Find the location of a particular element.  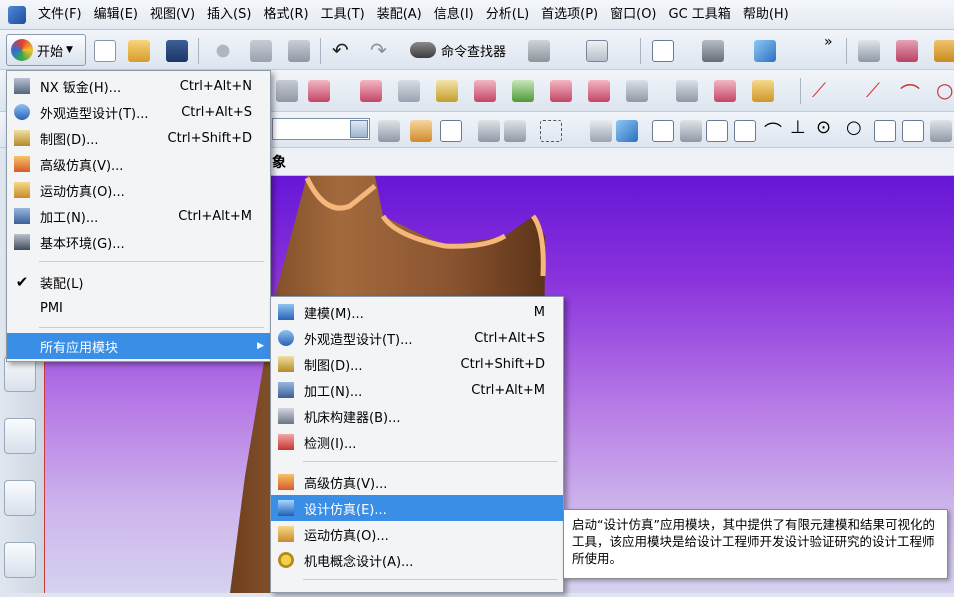

snap-quadrant-icon: ○ is located at coordinates (854, 127).